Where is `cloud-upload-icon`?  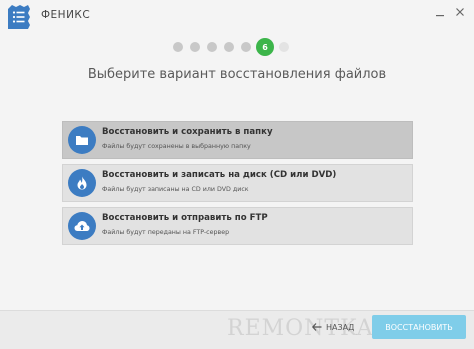
cloud-upload-icon is located at coordinates (82, 226).